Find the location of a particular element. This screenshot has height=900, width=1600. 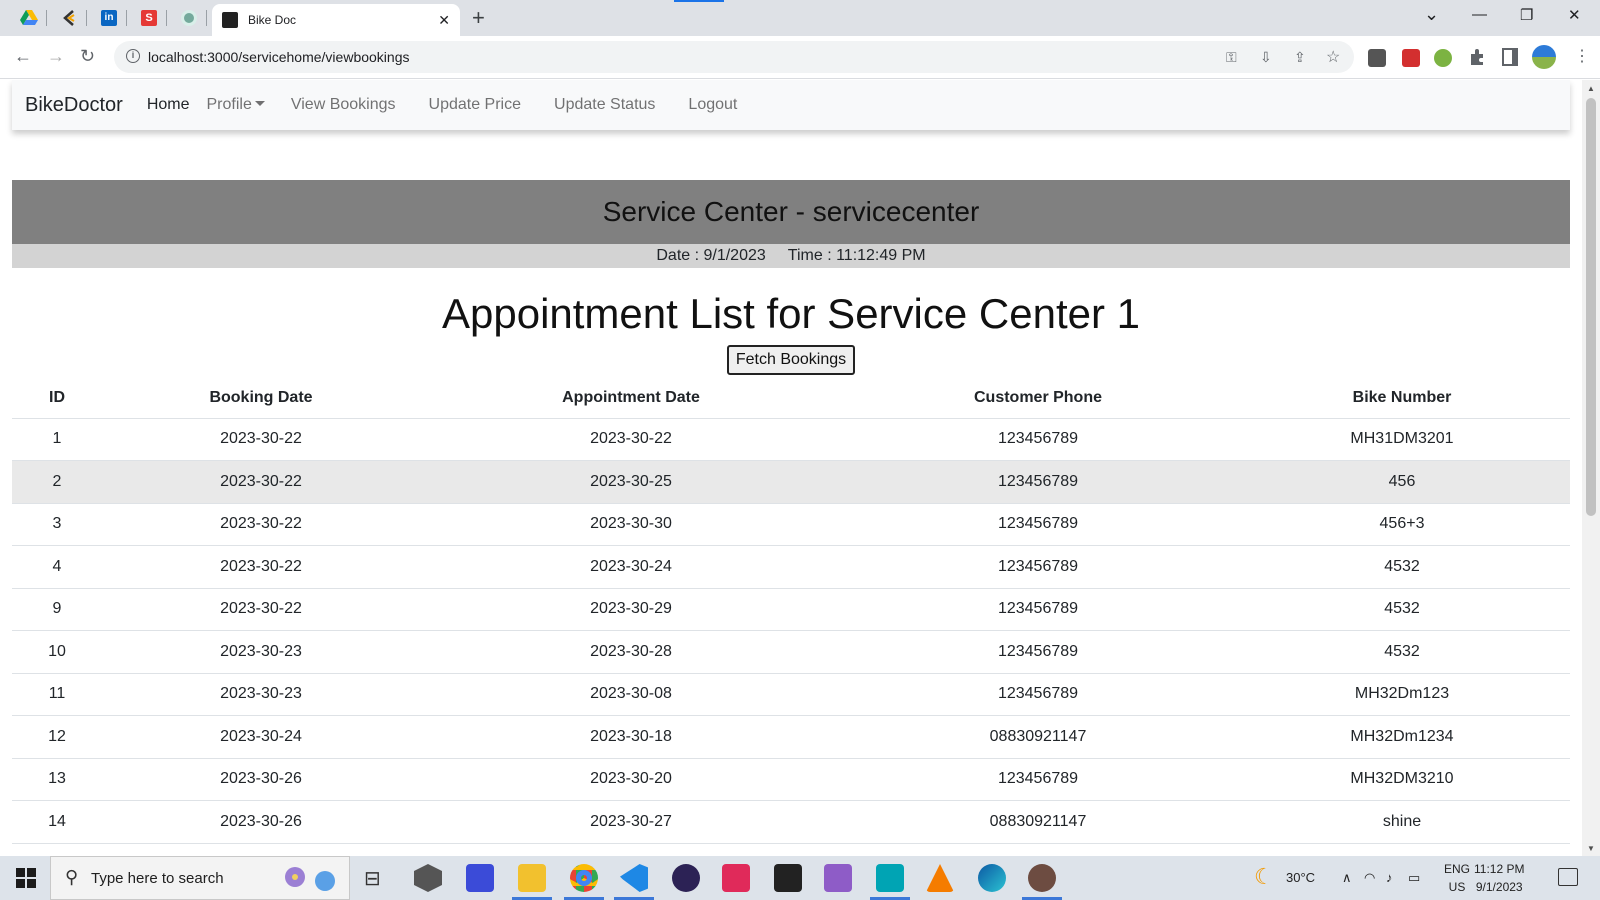

chatgpt-tab is located at coordinates (189, 18).